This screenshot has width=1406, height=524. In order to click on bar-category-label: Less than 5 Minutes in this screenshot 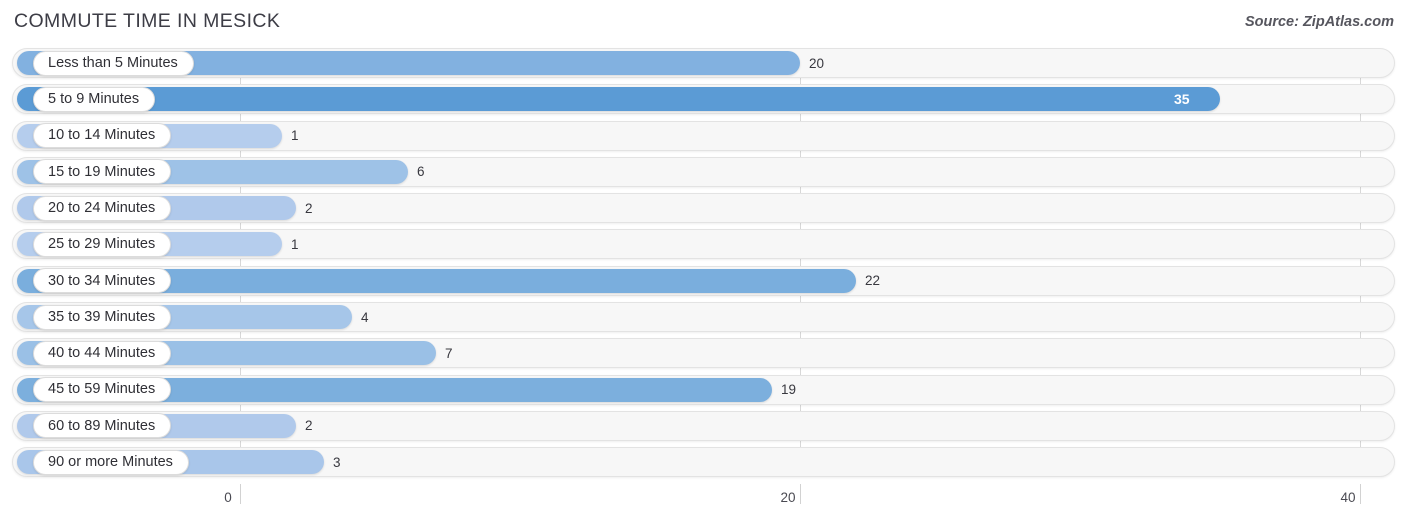, I will do `click(113, 63)`.